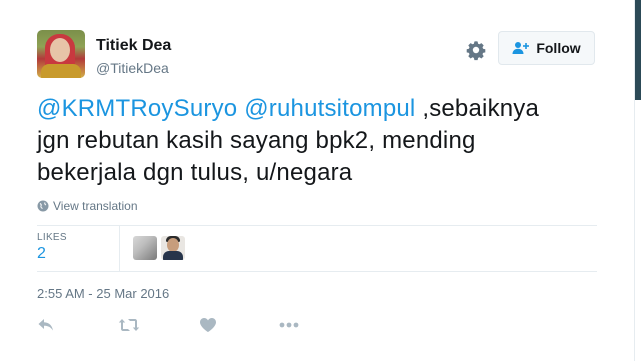  I want to click on avatar-face, so click(60, 50).